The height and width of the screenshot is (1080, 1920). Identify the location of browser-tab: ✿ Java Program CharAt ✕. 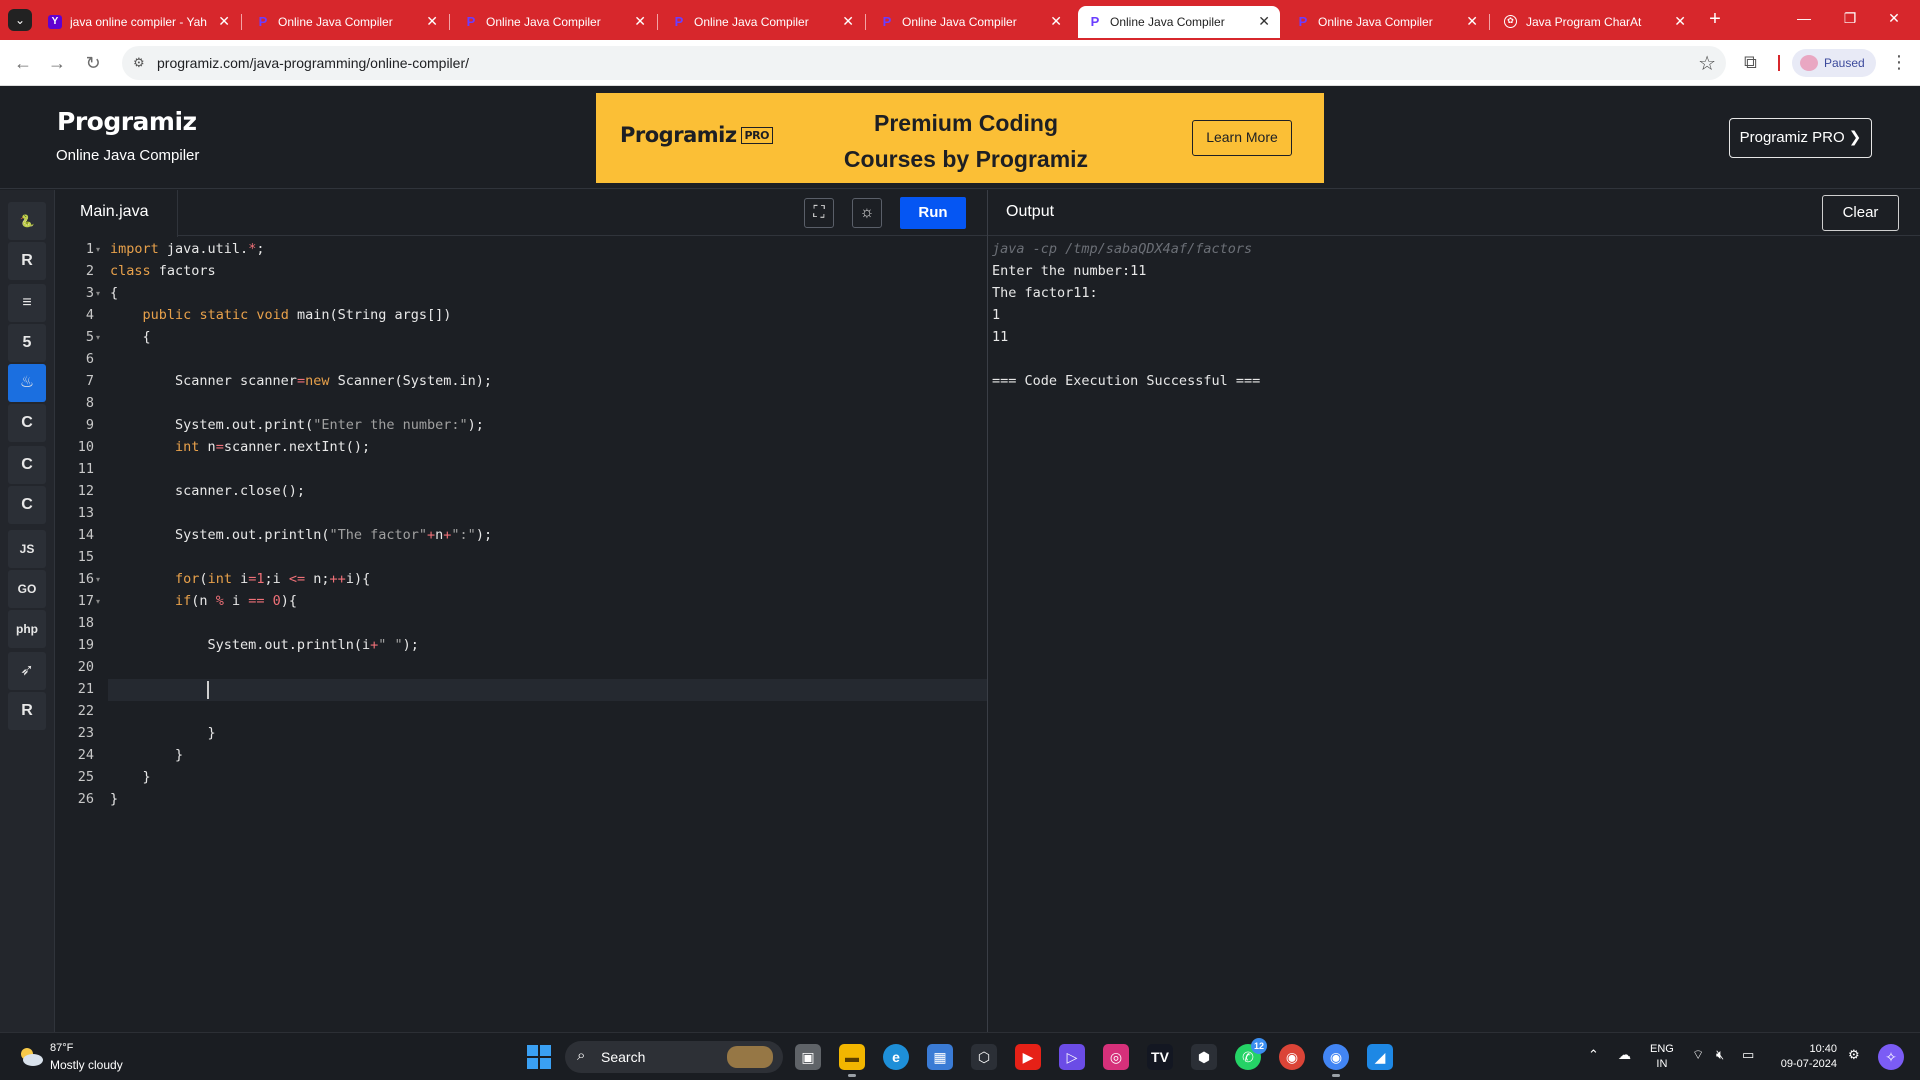
(1595, 22).